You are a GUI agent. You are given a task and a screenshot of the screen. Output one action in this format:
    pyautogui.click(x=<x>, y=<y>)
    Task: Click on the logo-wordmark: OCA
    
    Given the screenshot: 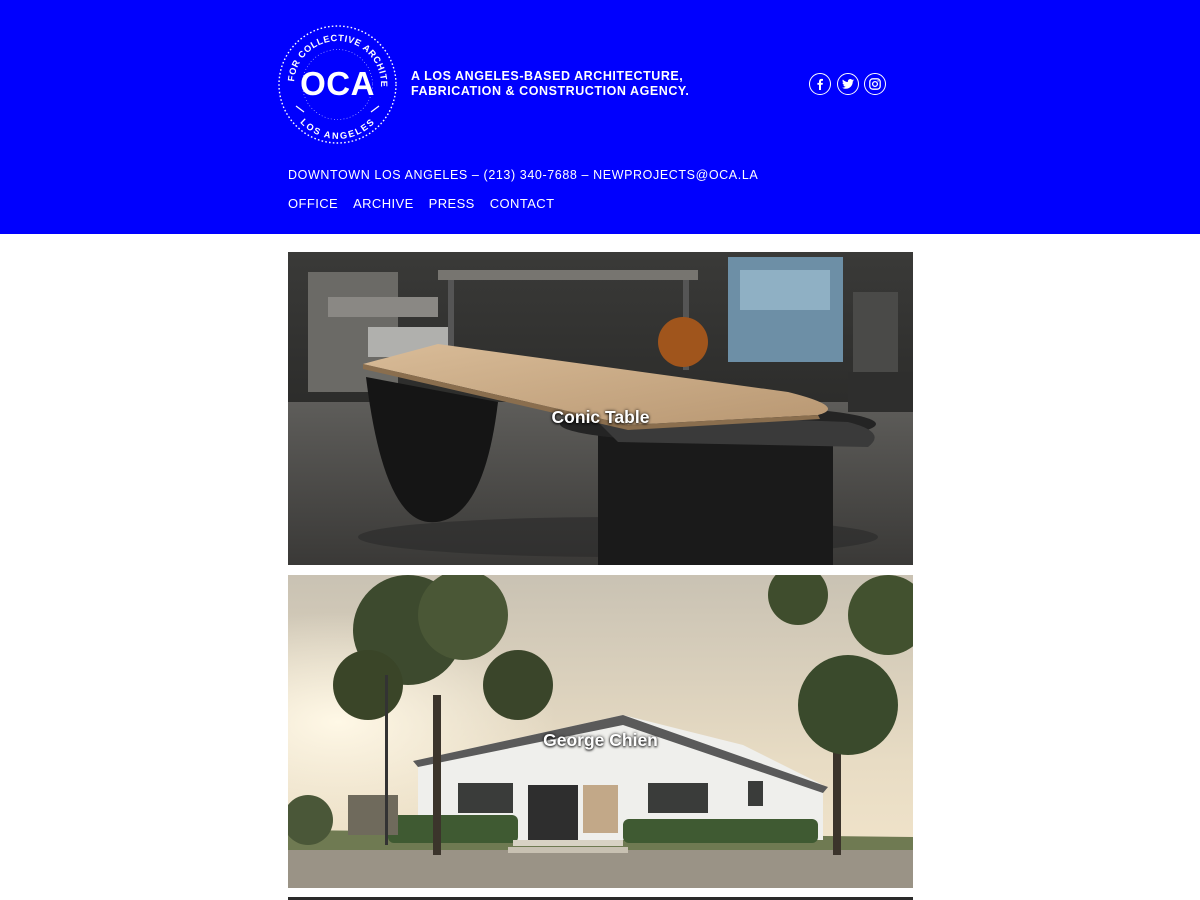 What is the action you would take?
    pyautogui.click(x=337, y=83)
    